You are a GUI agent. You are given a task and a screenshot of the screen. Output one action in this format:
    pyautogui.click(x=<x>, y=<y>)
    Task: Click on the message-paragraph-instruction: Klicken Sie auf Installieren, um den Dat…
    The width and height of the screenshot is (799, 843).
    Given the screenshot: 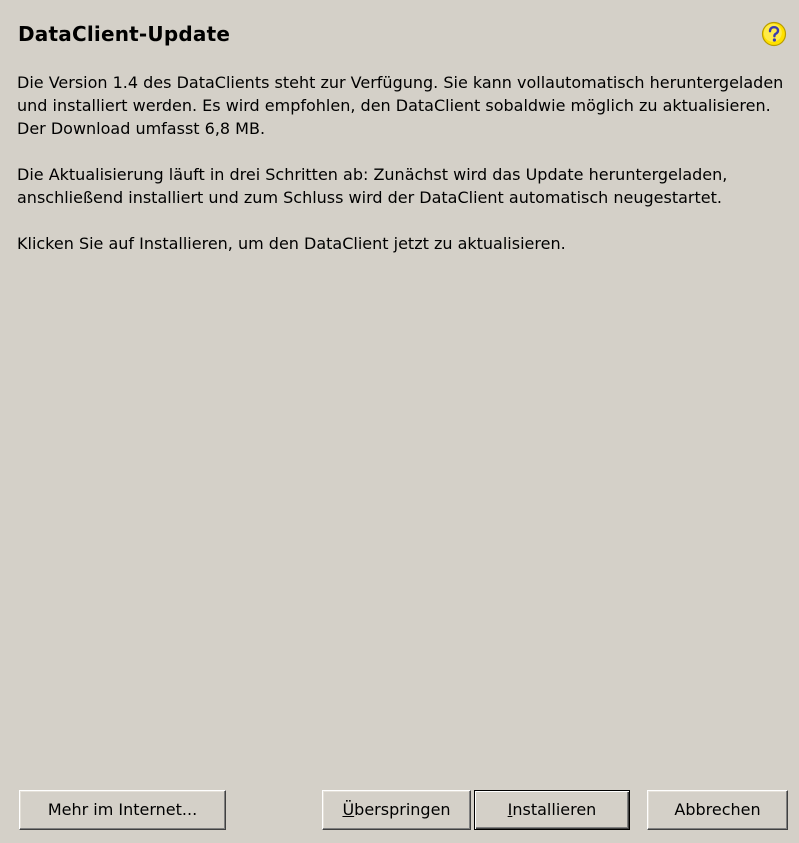 What is the action you would take?
    pyautogui.click(x=291, y=243)
    